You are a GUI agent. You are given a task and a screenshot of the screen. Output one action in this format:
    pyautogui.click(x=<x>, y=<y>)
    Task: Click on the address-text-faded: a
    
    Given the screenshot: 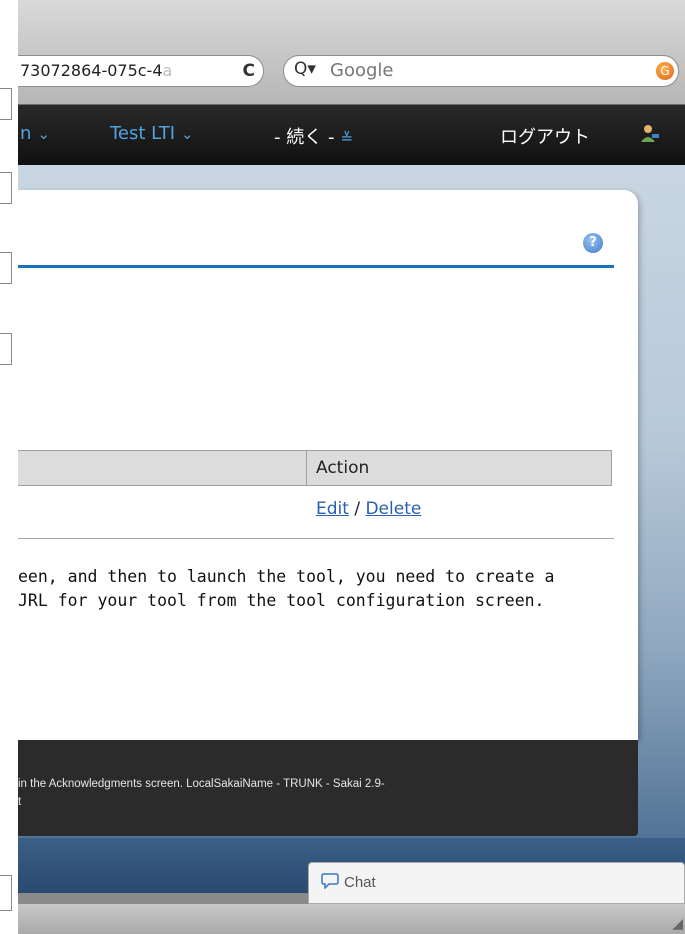 What is the action you would take?
    pyautogui.click(x=167, y=70)
    